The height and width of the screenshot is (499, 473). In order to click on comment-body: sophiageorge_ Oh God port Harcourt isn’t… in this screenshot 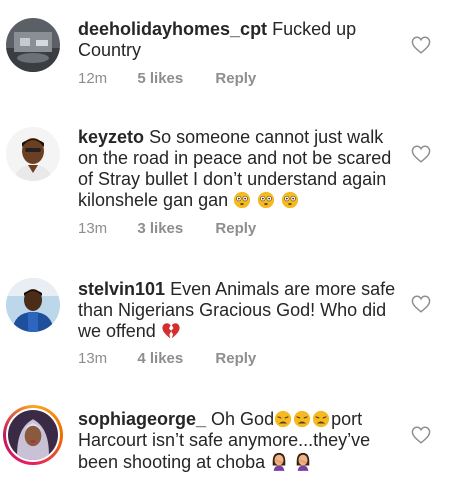, I will do `click(240, 441)`.